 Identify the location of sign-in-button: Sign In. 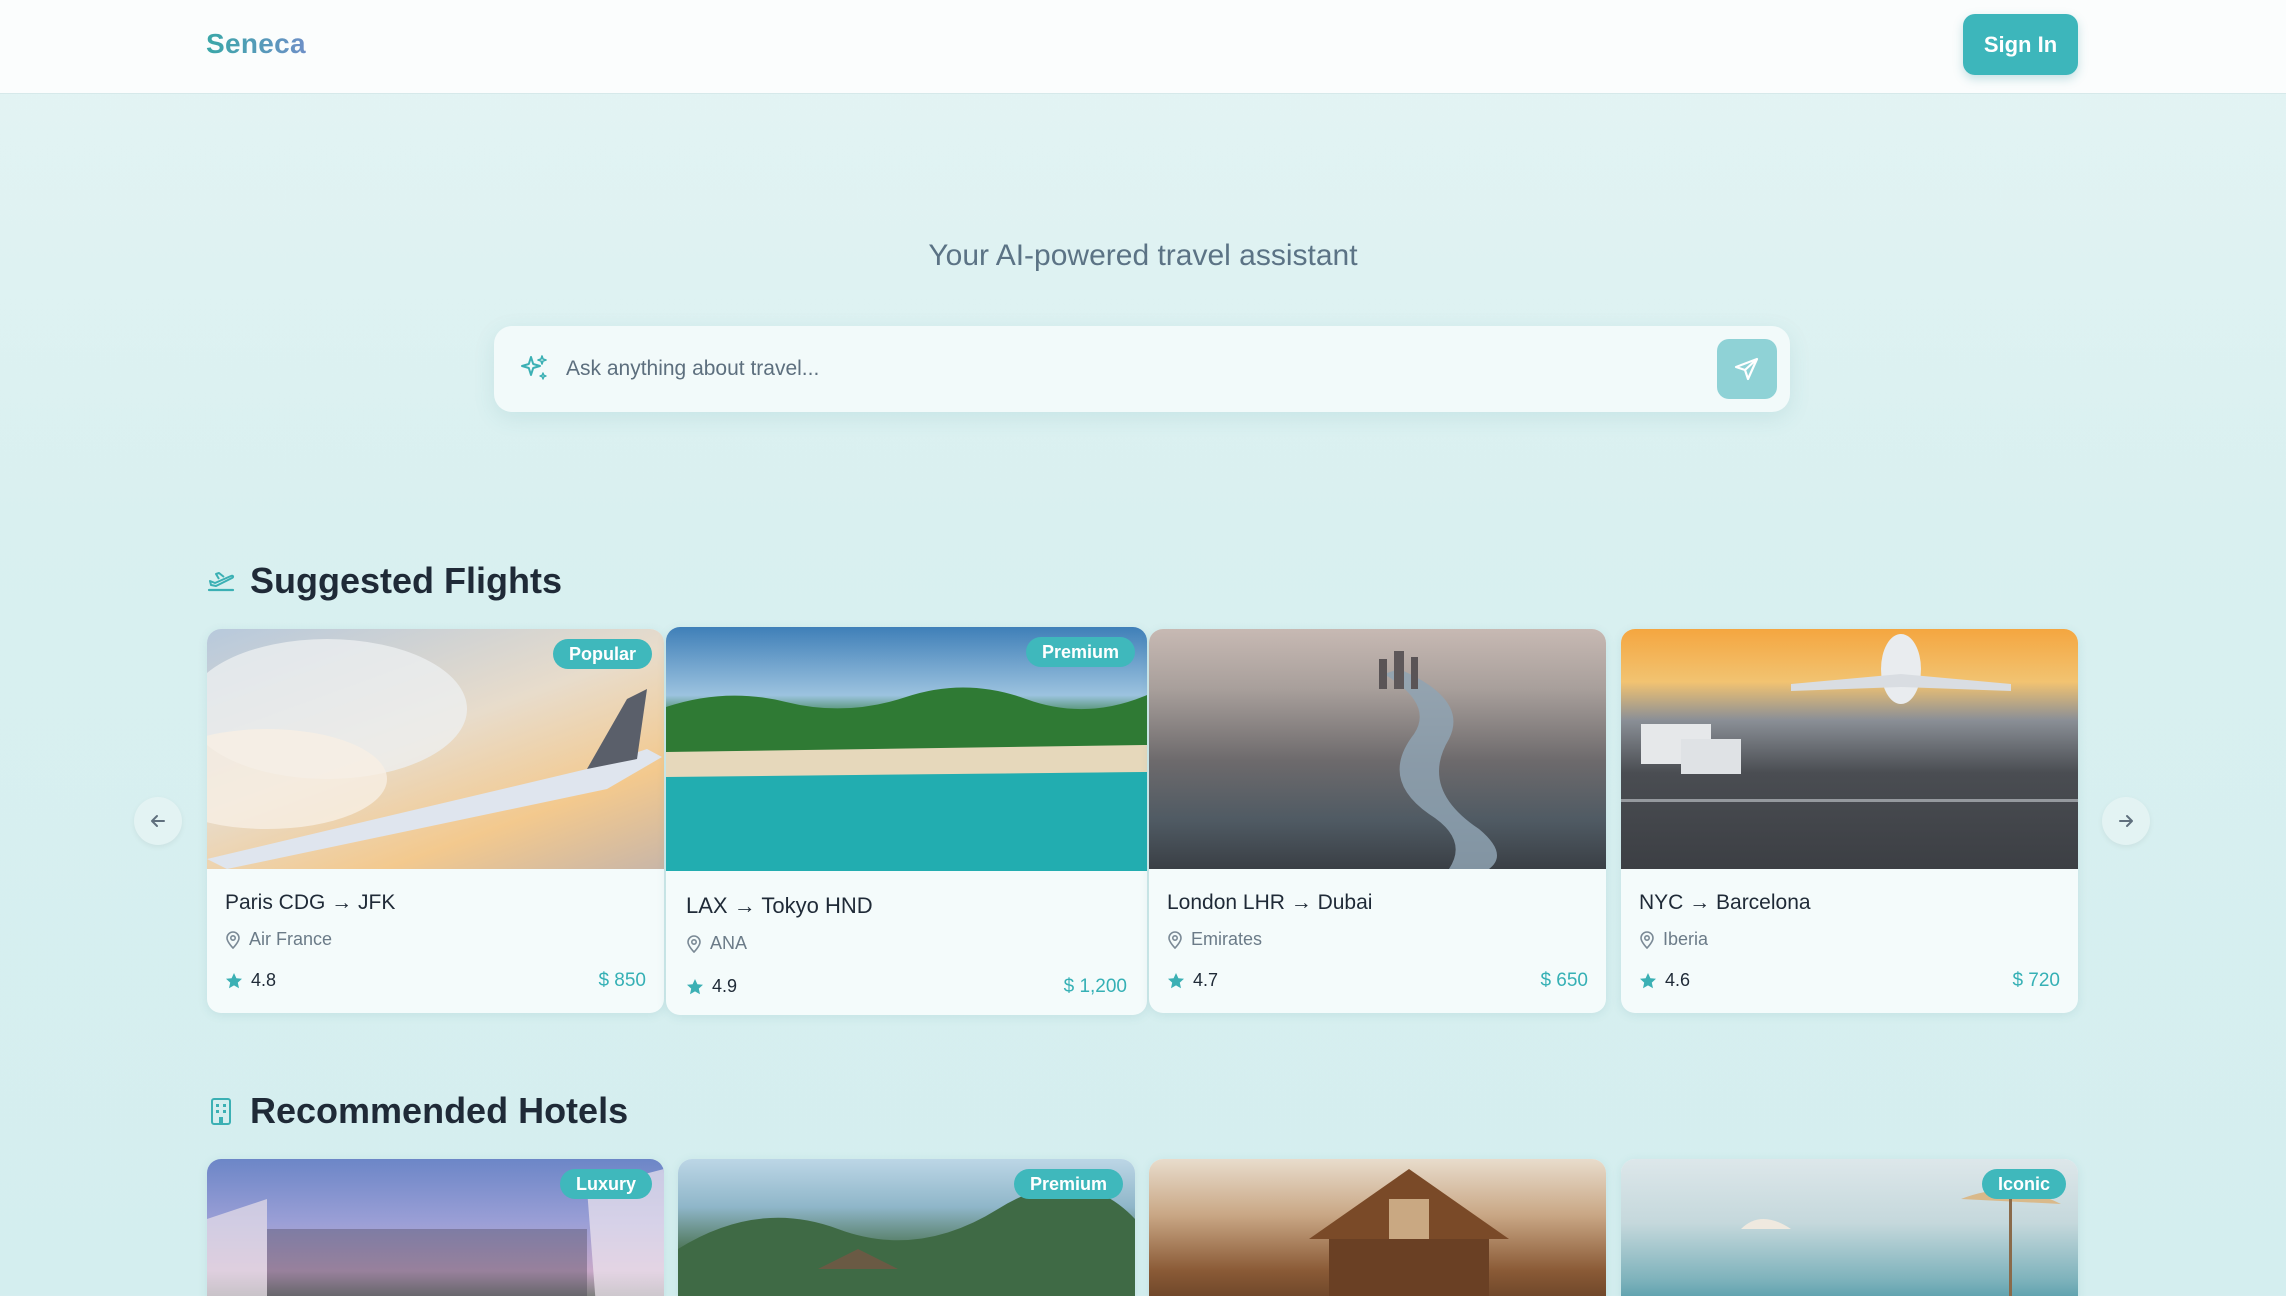
(2020, 44).